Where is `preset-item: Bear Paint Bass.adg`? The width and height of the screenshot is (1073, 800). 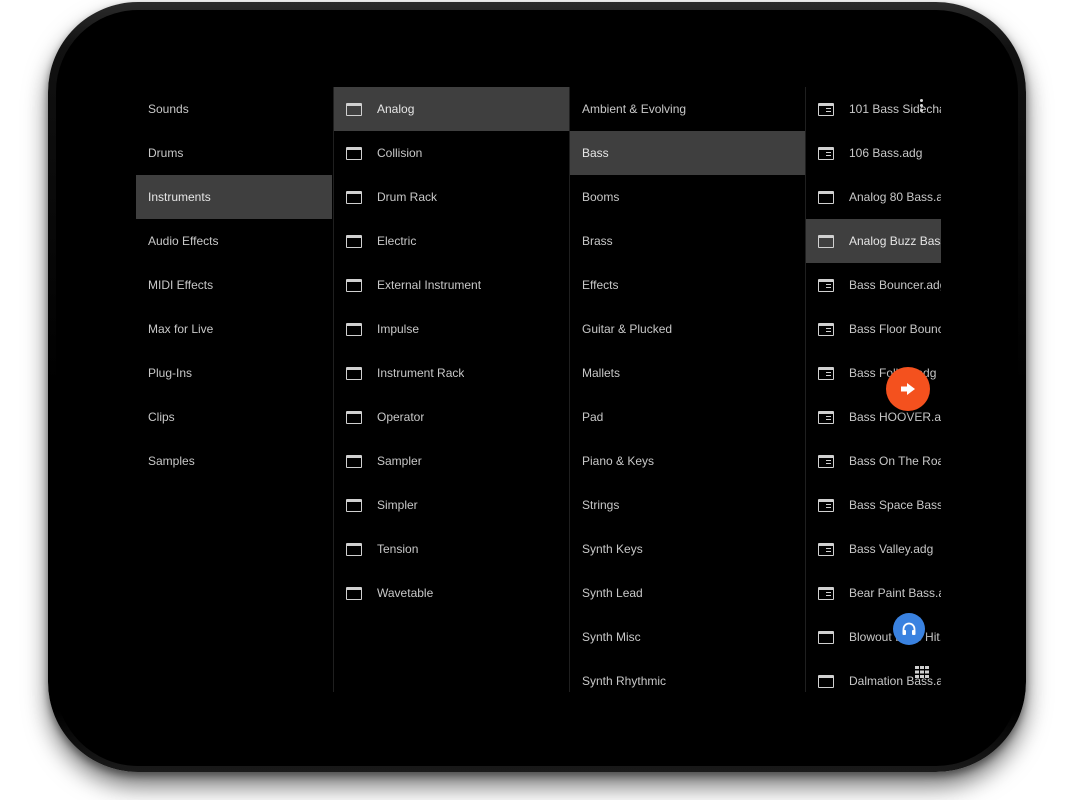 preset-item: Bear Paint Bass.adg is located at coordinates (873, 593).